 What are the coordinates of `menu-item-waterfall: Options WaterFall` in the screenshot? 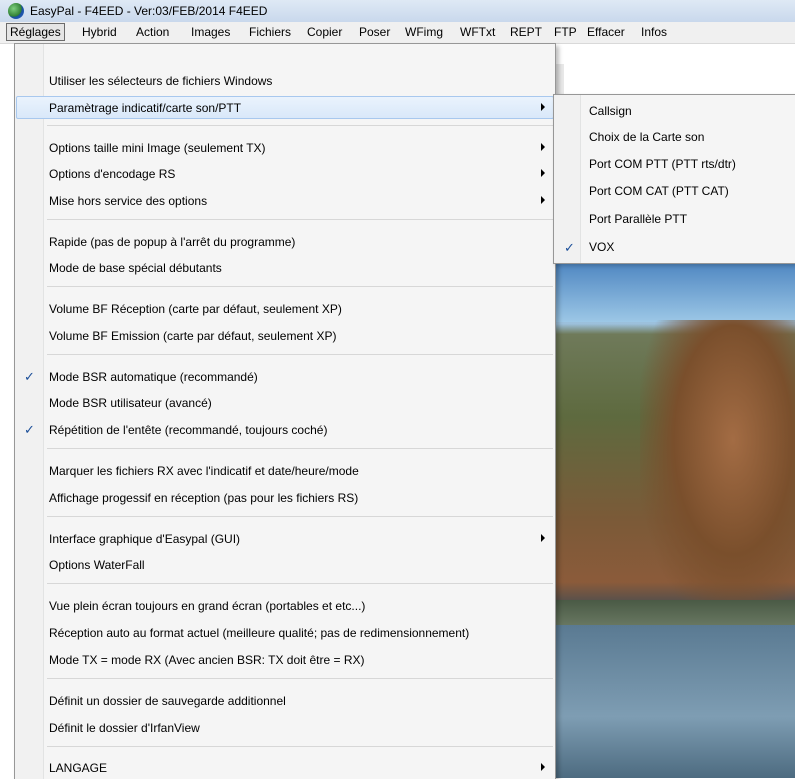 It's located at (285, 565).